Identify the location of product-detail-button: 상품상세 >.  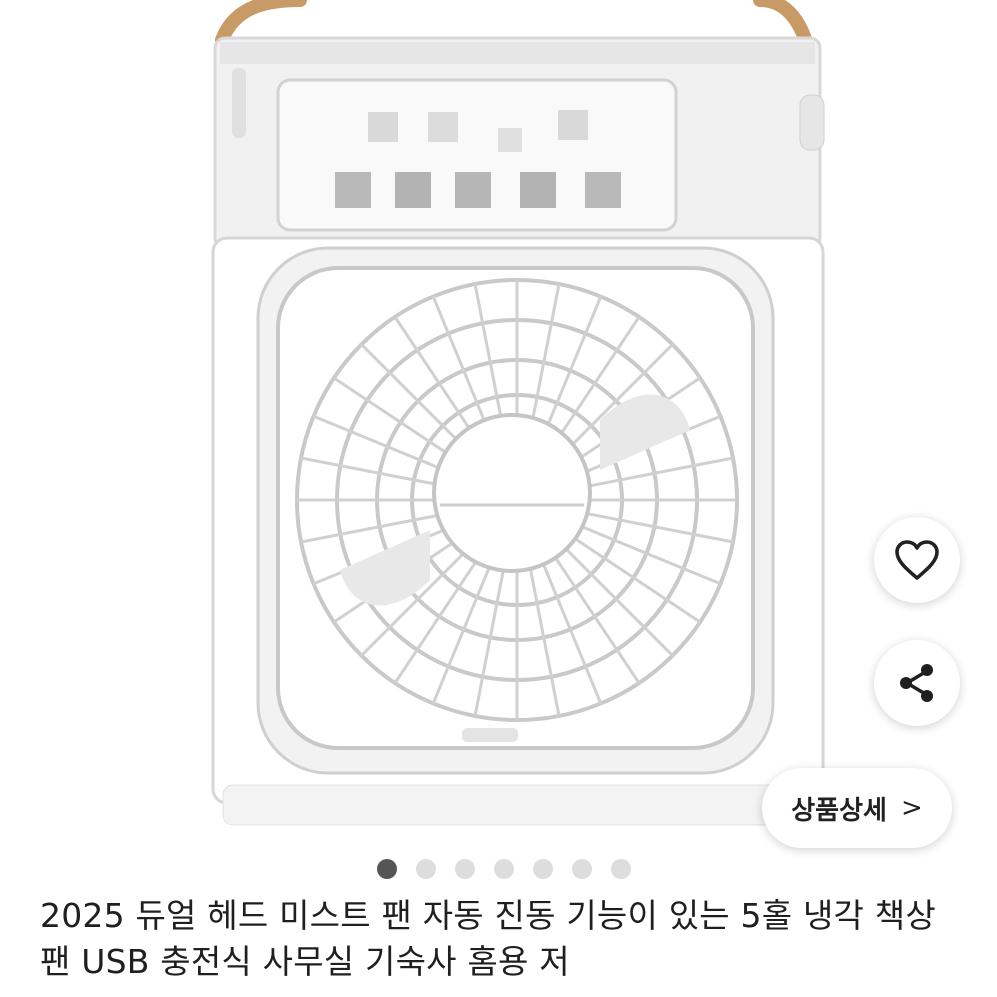
(857, 808).